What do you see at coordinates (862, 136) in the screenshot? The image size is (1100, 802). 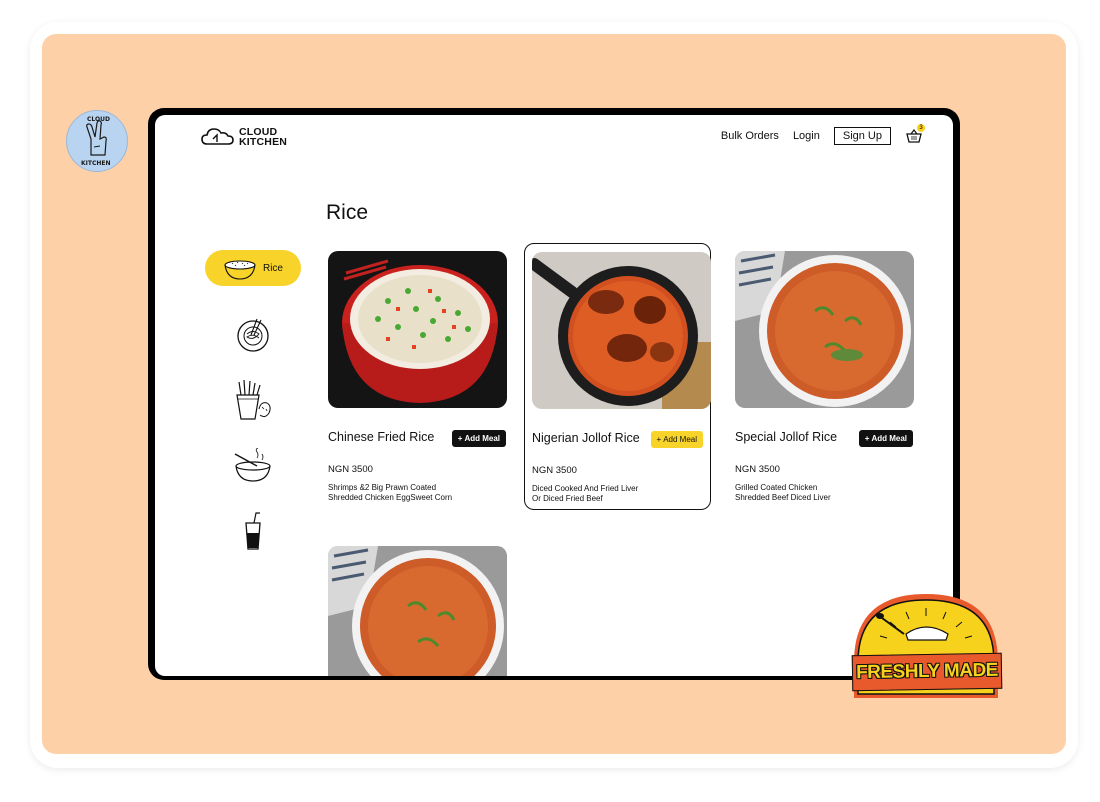 I see `signup-button: Sign Up` at bounding box center [862, 136].